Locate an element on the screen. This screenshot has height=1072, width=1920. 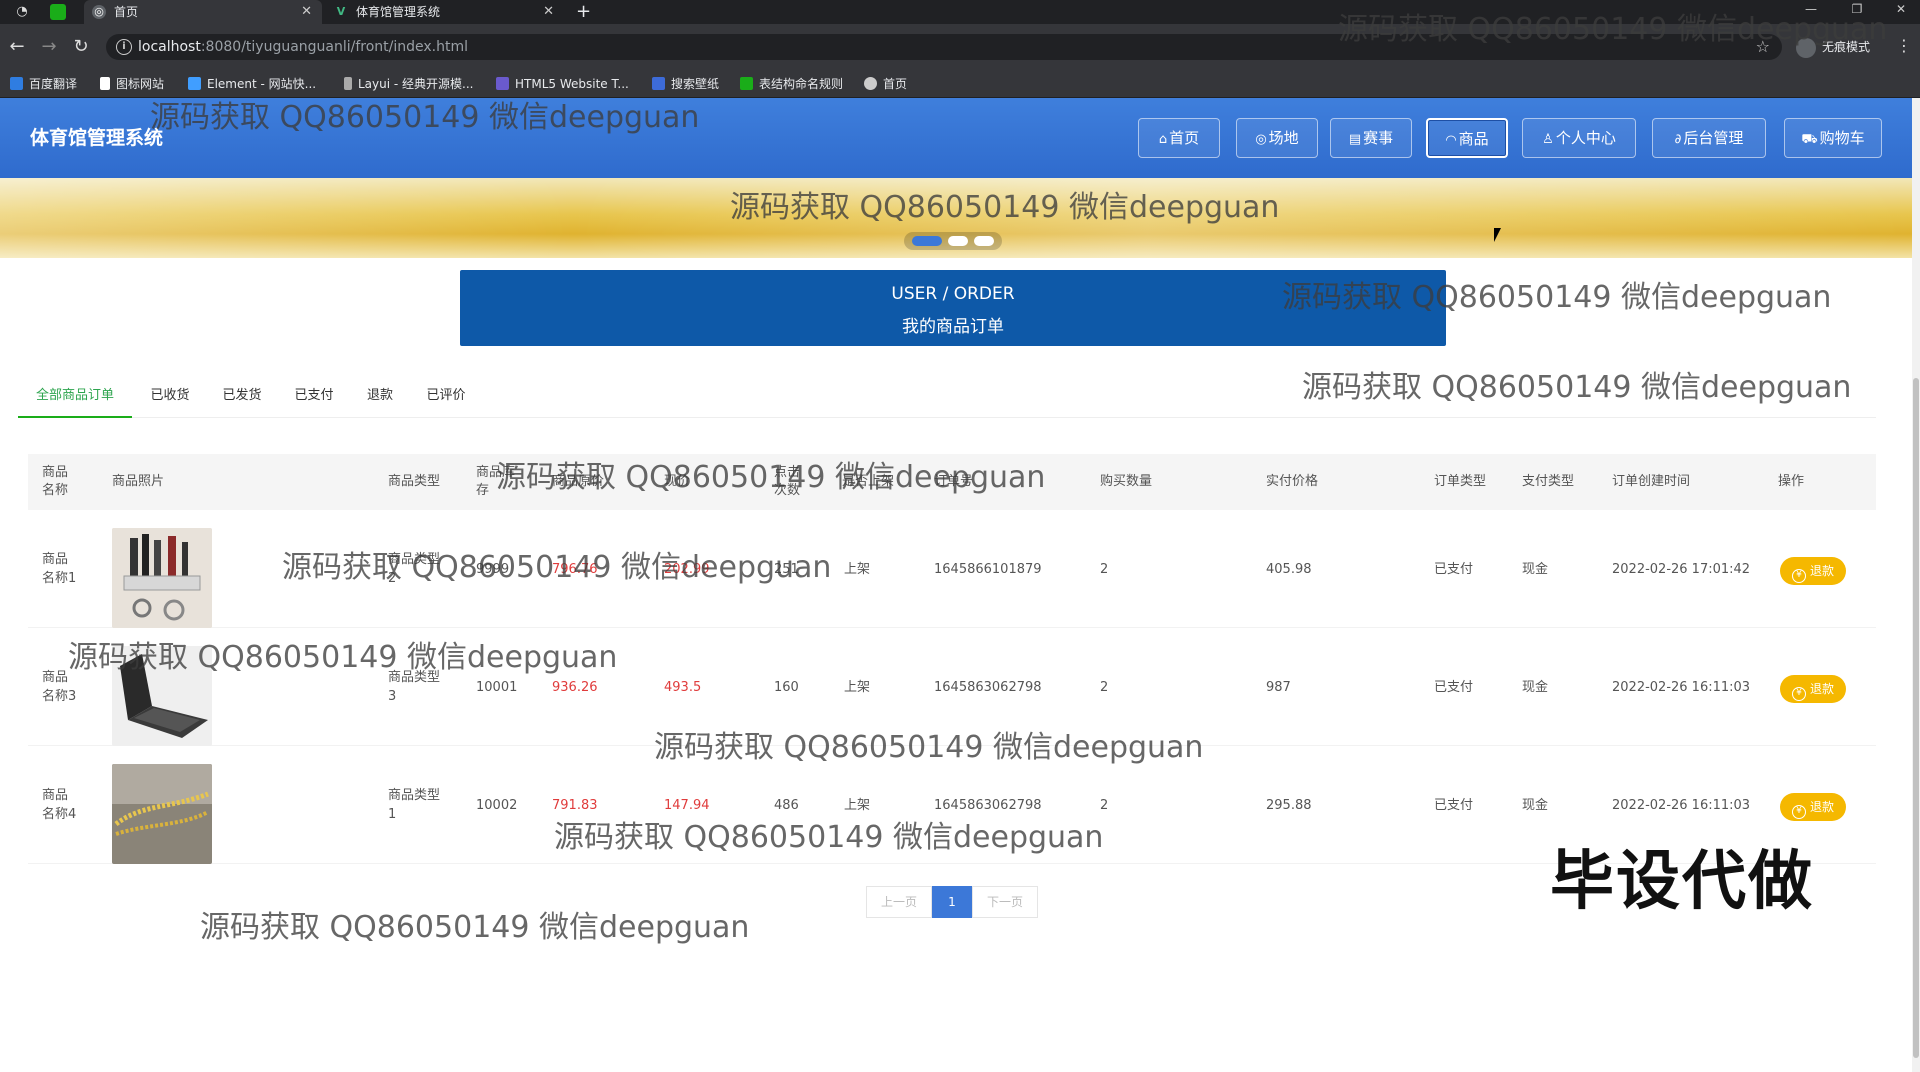
tab-label: 首页 is located at coordinates (126, 12).